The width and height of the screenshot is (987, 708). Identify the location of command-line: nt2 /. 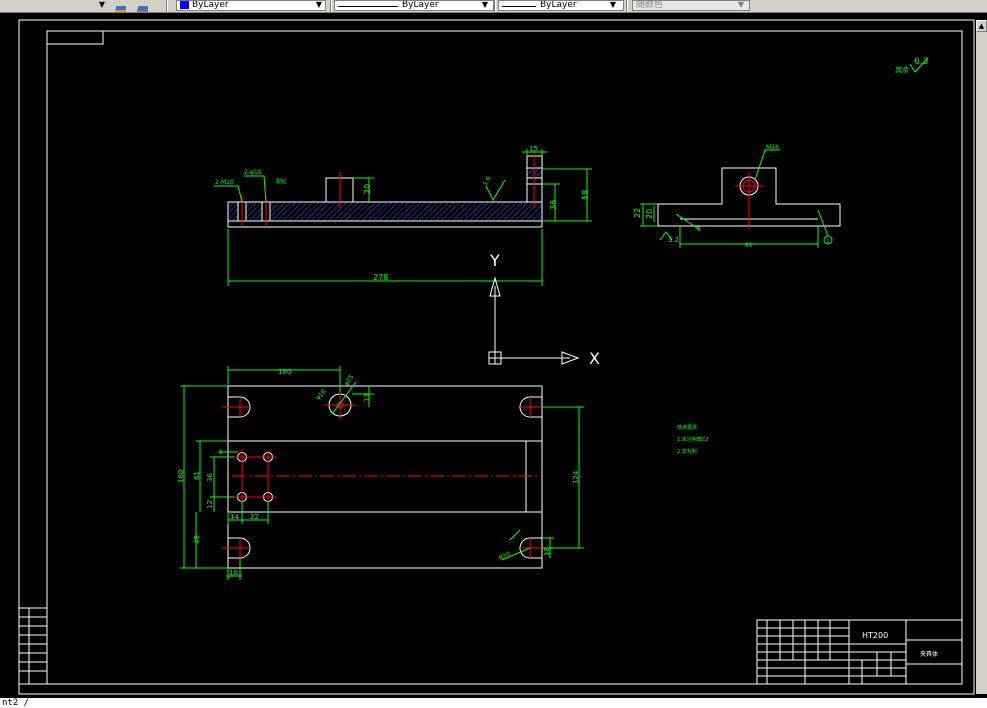
(493, 703).